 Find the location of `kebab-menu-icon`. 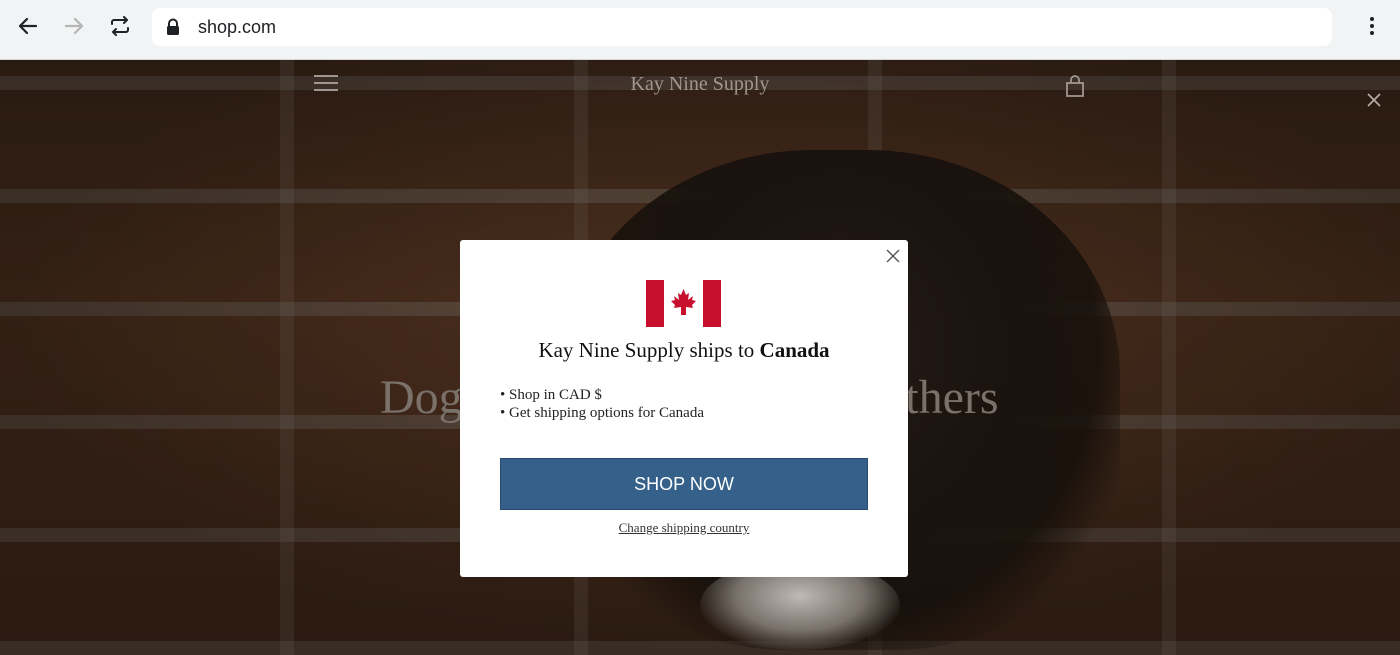

kebab-menu-icon is located at coordinates (1372, 26).